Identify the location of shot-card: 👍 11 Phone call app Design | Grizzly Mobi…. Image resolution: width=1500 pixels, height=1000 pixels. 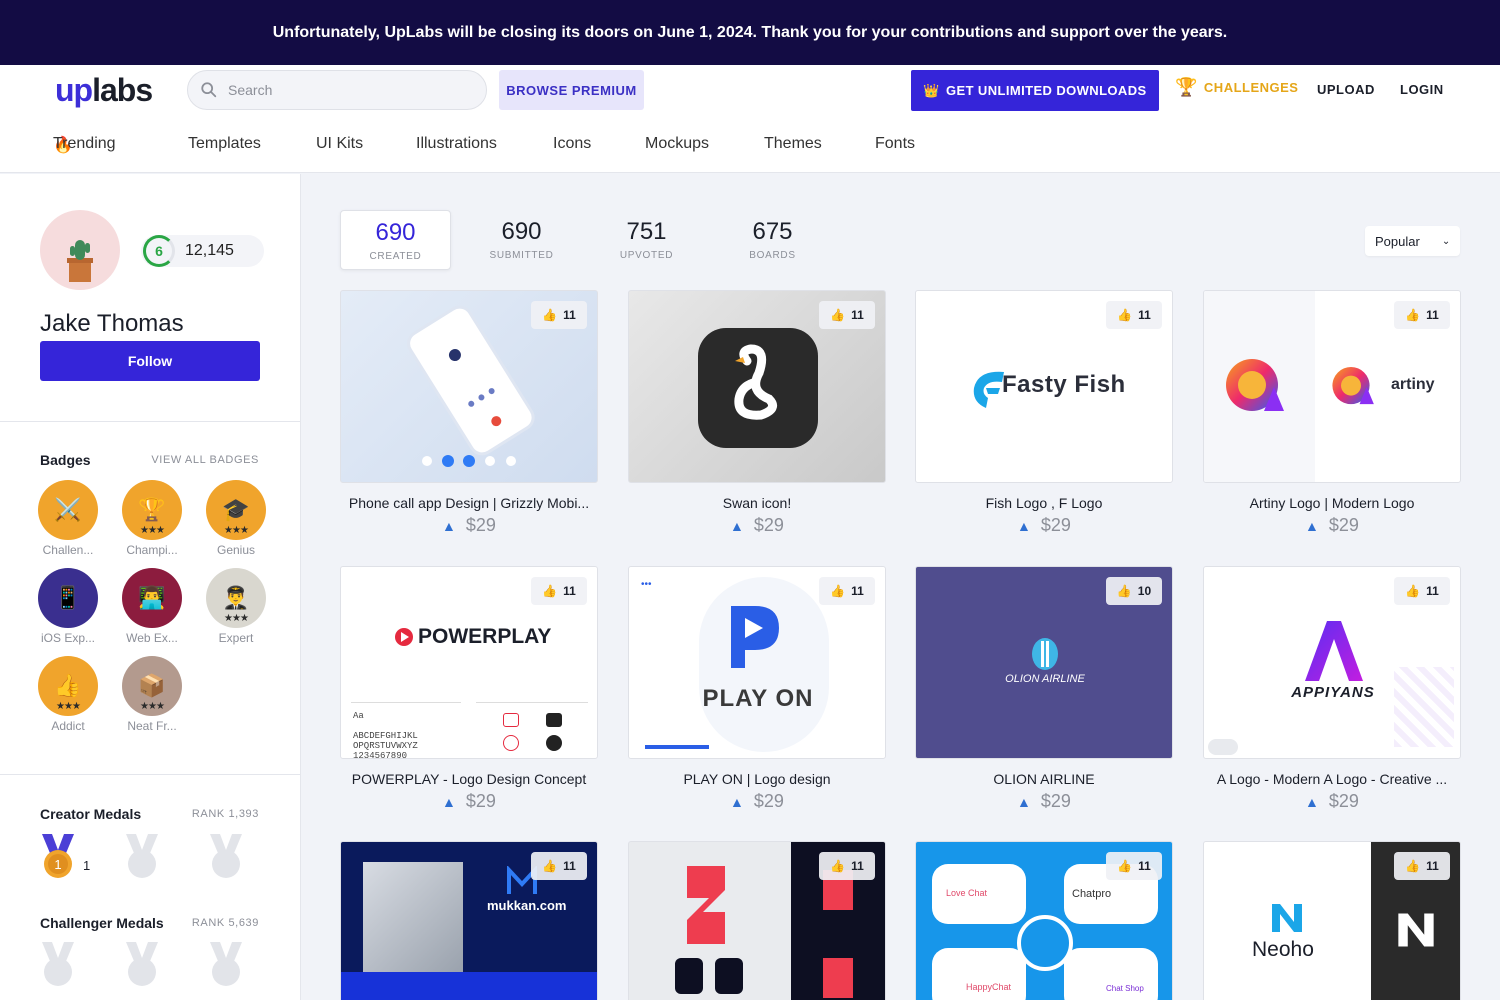
(469, 413).